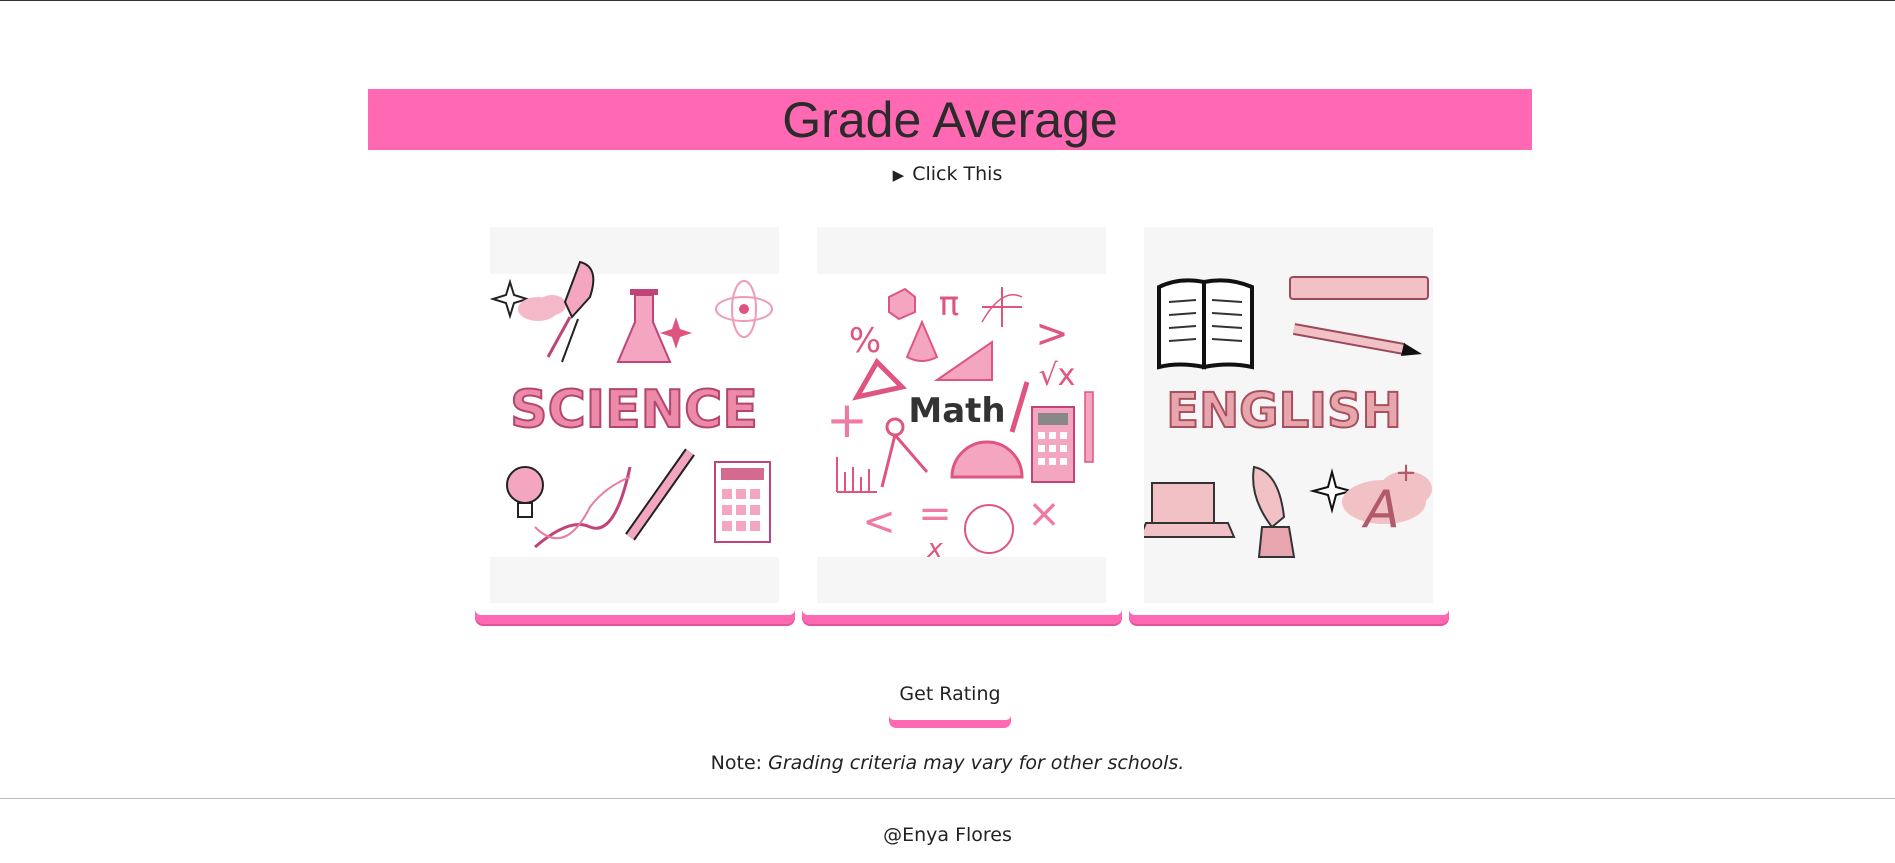  What do you see at coordinates (956, 411) in the screenshot?
I see `math-word: Math` at bounding box center [956, 411].